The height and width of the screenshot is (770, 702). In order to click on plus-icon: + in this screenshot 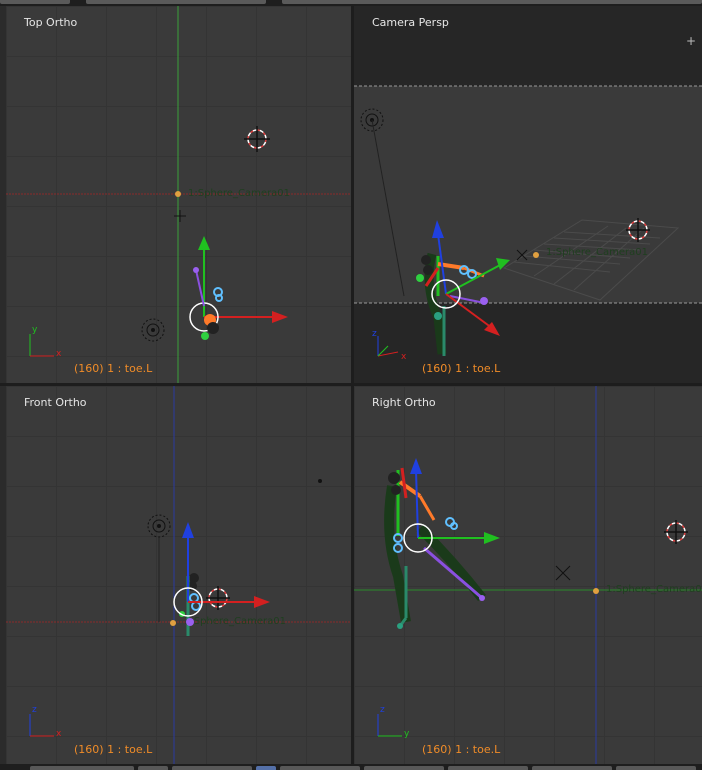, I will do `click(691, 41)`.